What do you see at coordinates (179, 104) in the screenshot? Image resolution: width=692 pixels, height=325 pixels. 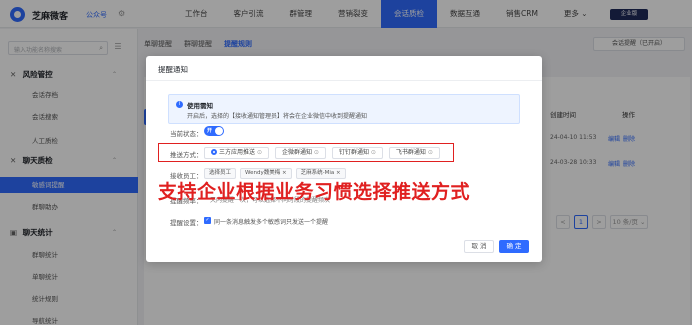 I see `info-icon: i` at bounding box center [179, 104].